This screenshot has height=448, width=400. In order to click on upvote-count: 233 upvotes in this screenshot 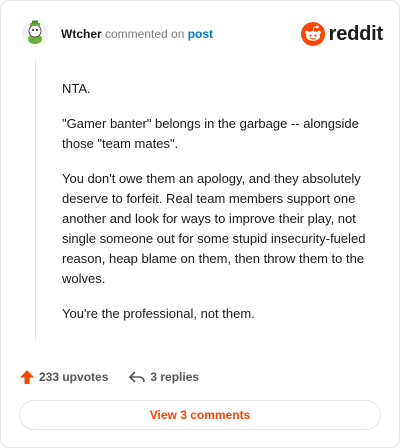, I will do `click(74, 377)`.